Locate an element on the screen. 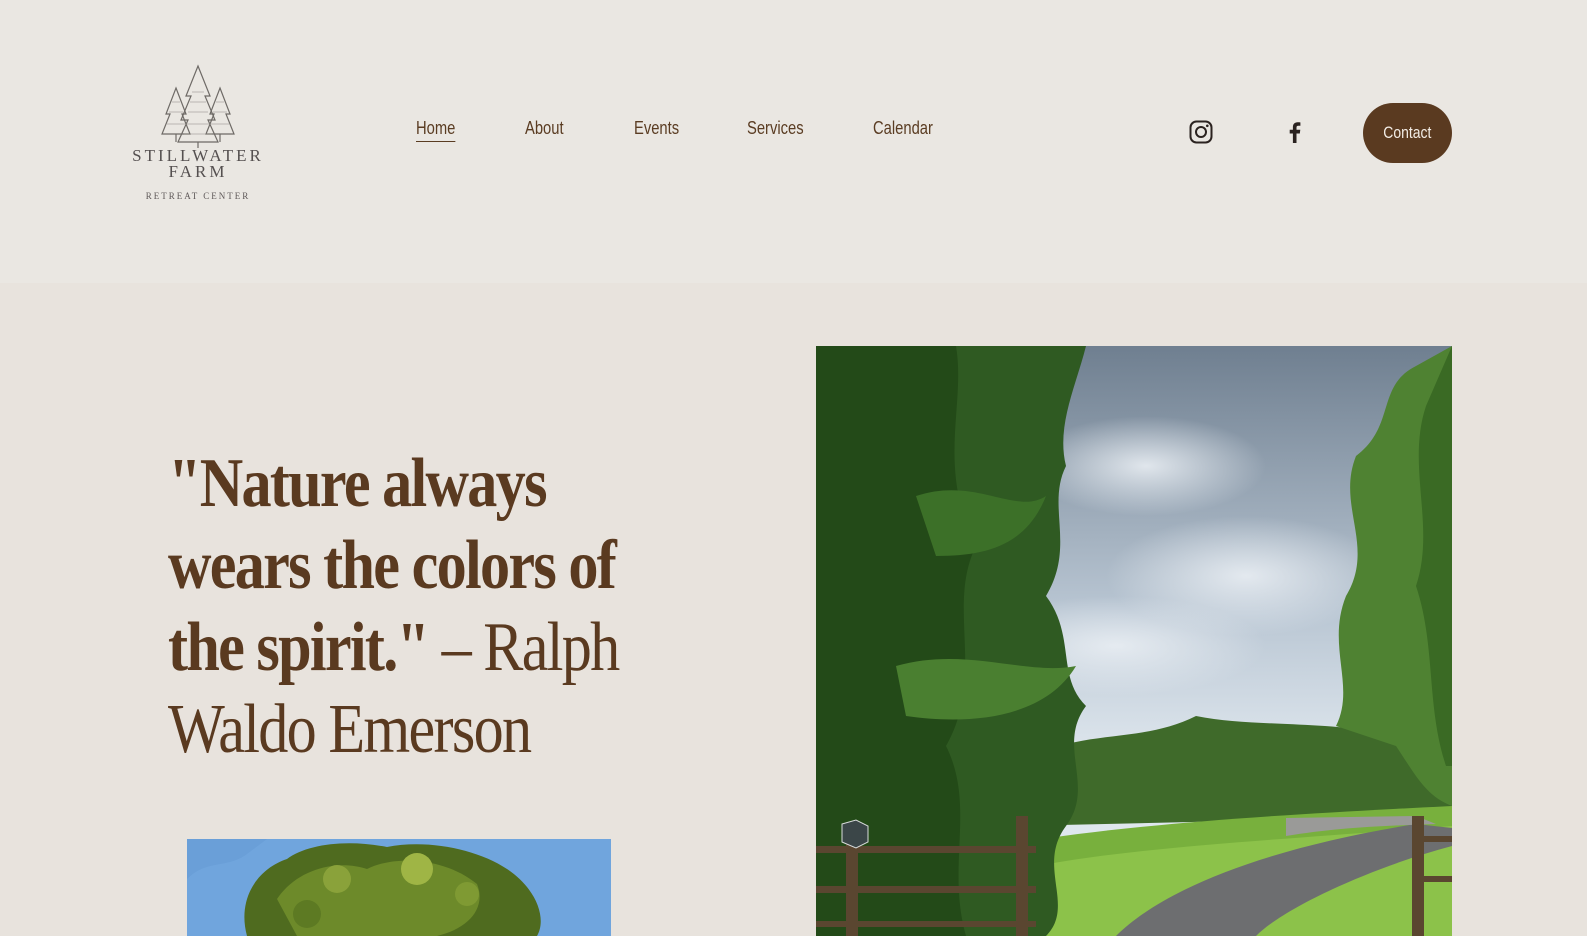 The image size is (1587, 936). facebook-icon is located at coordinates (1295, 132).